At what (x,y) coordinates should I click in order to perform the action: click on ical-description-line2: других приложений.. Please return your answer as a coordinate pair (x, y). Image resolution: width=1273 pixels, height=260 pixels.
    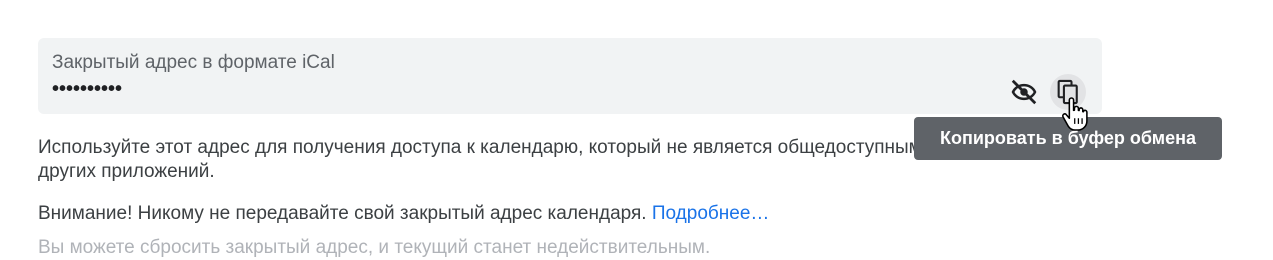
    Looking at the image, I should click on (126, 171).